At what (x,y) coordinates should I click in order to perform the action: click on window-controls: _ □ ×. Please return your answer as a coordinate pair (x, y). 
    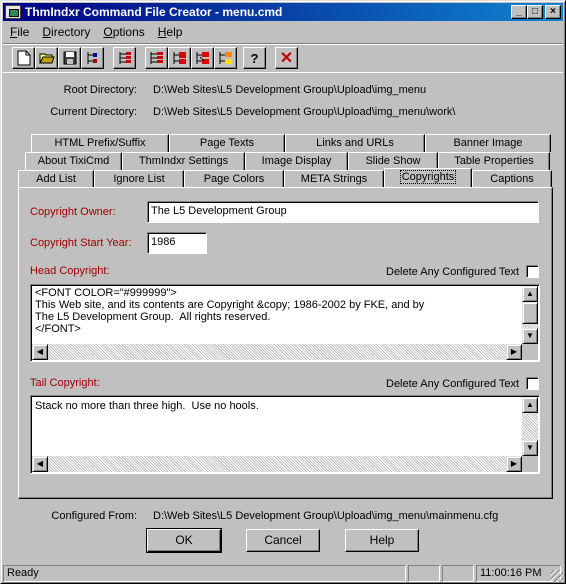
    Looking at the image, I should click on (536, 12).